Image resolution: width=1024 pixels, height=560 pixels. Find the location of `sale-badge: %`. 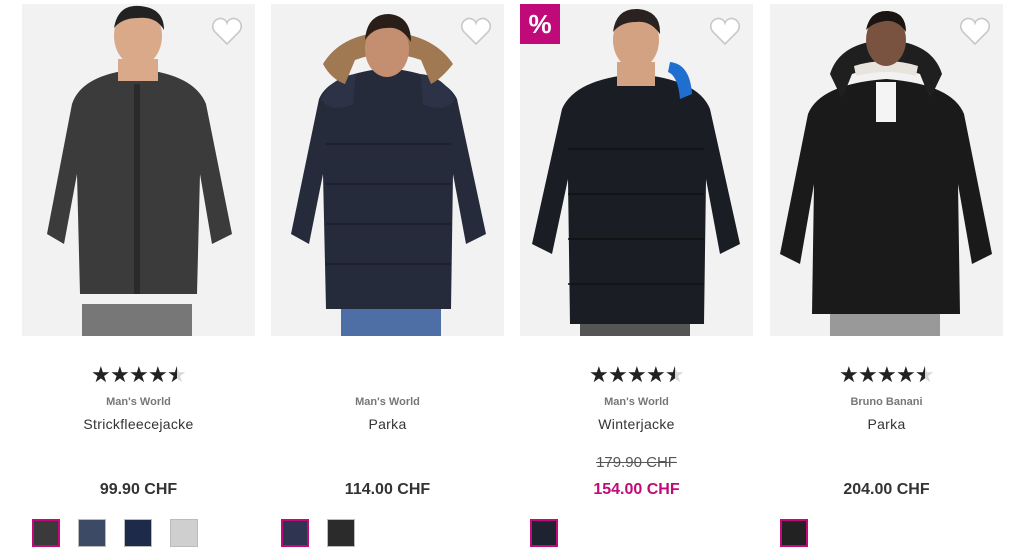

sale-badge: % is located at coordinates (540, 24).